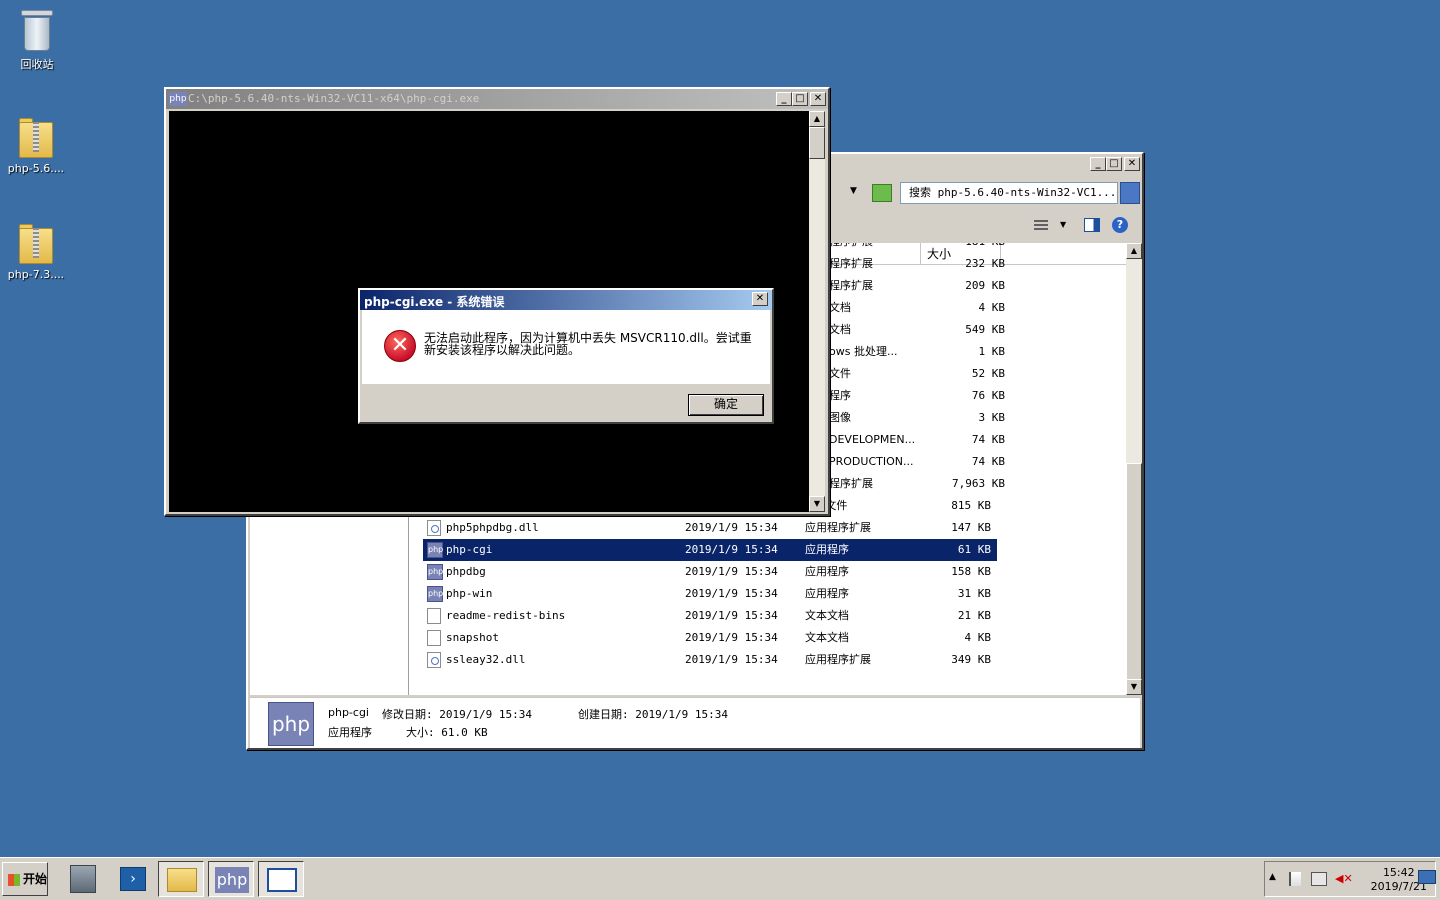 The width and height of the screenshot is (1440, 900). I want to click on file-type: 程序, so click(840, 395).